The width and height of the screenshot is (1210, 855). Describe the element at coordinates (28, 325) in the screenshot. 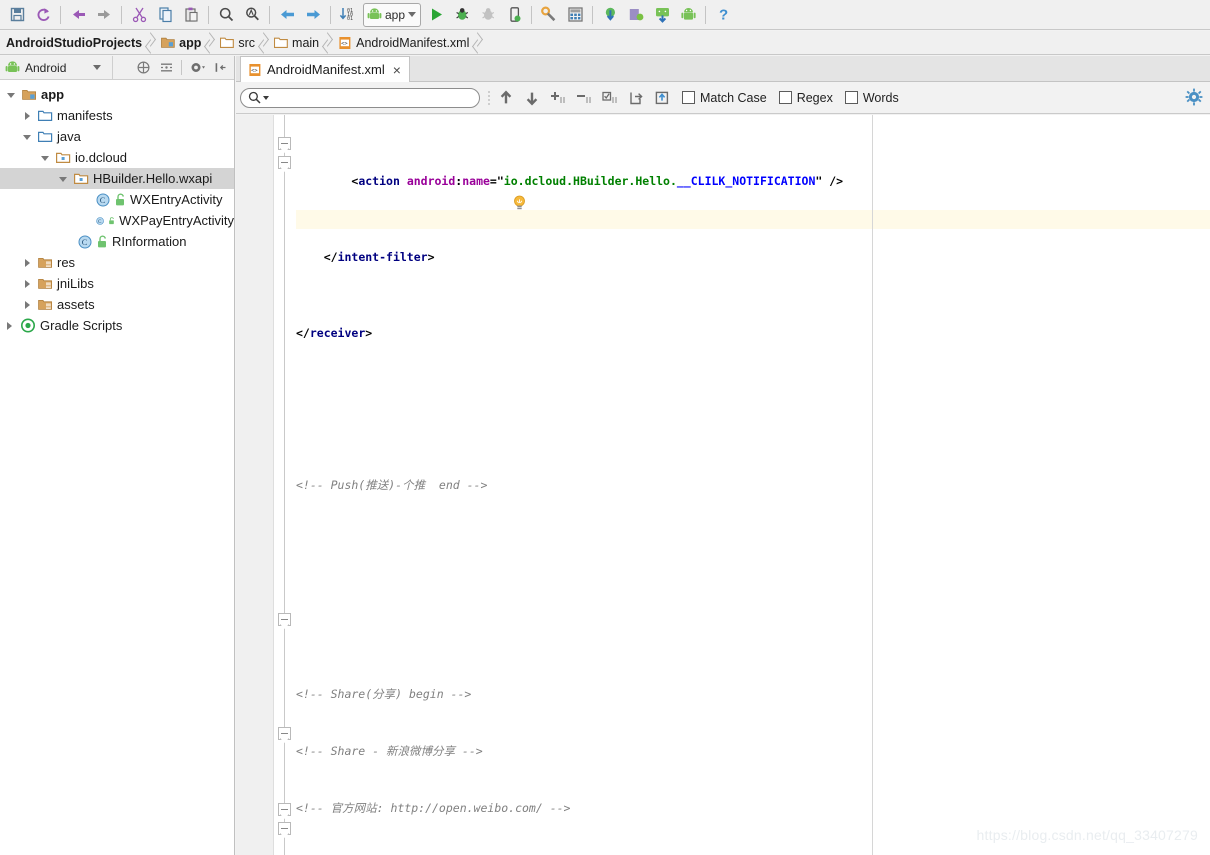

I see `gradle-icon` at that location.